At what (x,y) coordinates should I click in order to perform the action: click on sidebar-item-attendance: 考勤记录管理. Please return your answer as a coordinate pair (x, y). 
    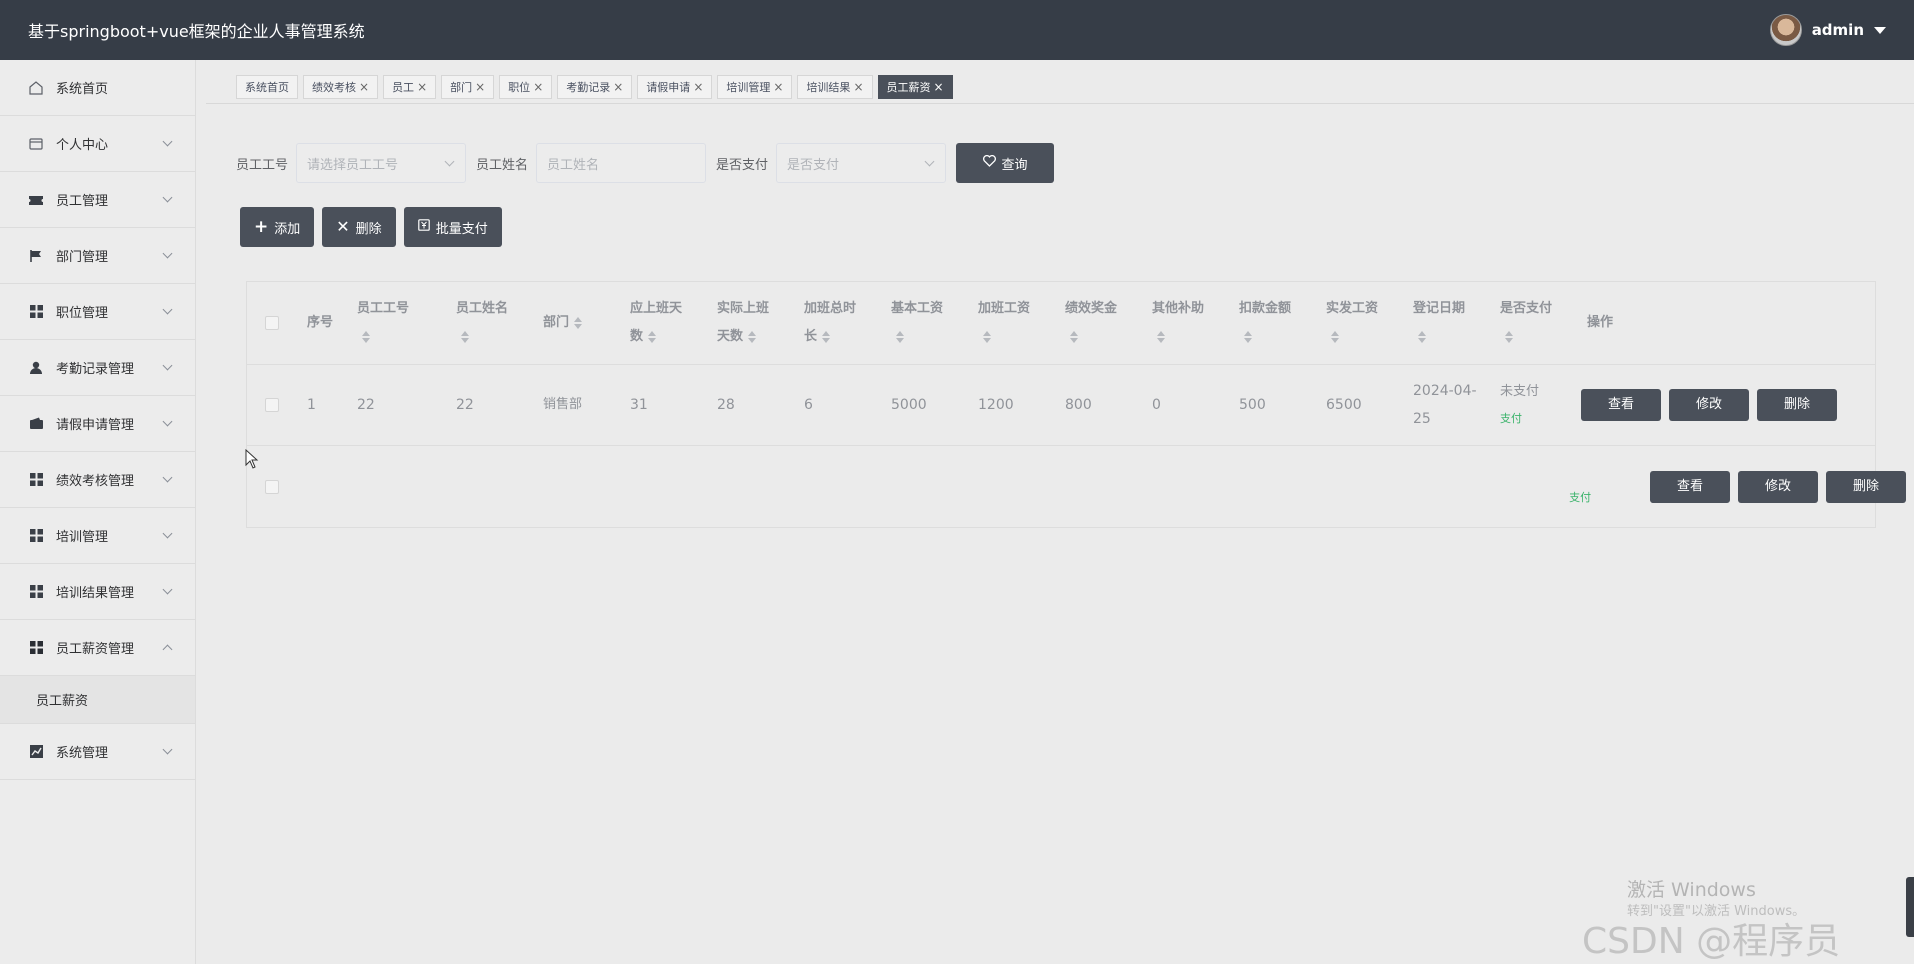
    Looking at the image, I should click on (97, 368).